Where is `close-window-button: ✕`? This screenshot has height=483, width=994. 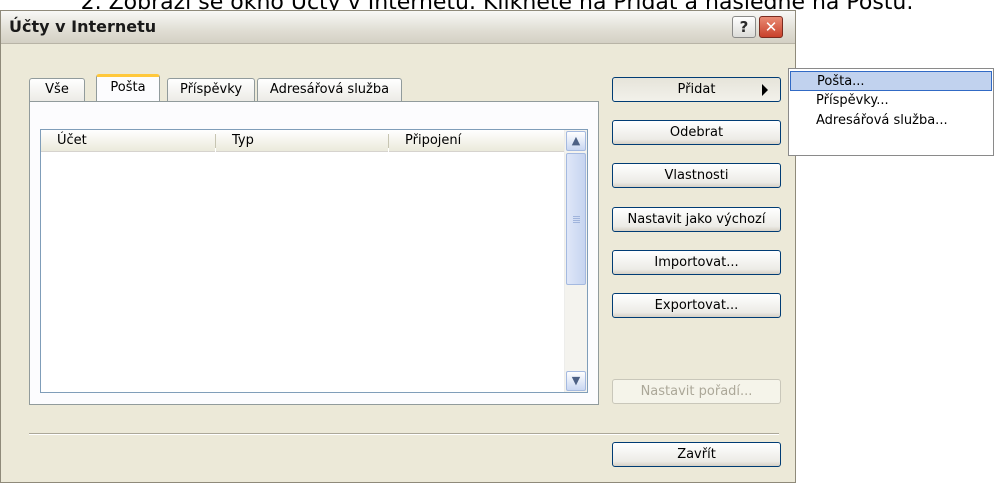
close-window-button: ✕ is located at coordinates (771, 27).